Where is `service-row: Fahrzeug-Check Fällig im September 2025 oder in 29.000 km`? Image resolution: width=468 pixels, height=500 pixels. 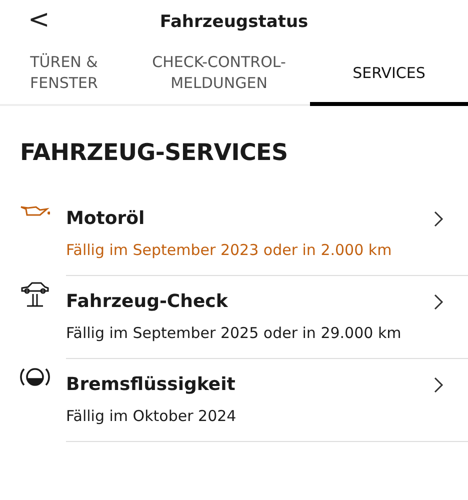 service-row: Fahrzeug-Check Fällig im September 2025 oder in 29.000 km is located at coordinates (267, 317).